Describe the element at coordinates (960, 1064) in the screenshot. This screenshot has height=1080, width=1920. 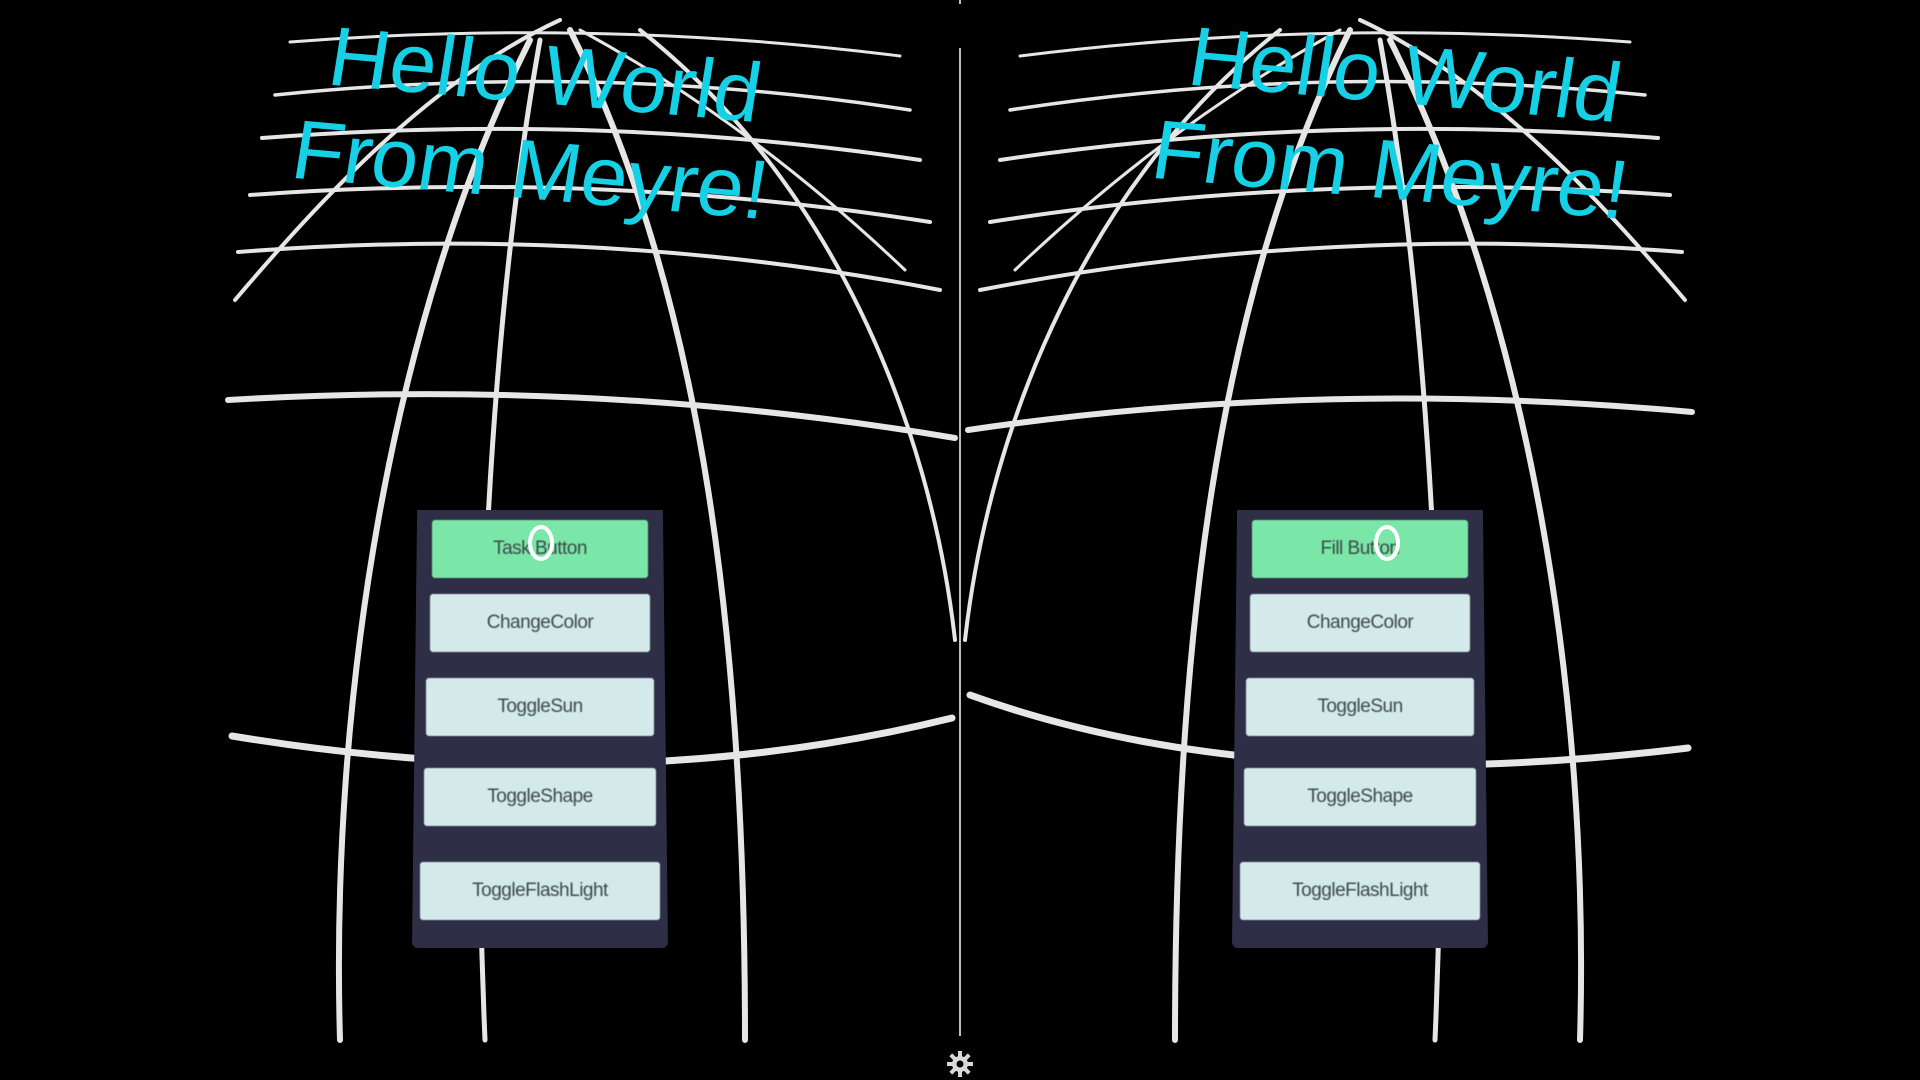
I see `gear-icon` at that location.